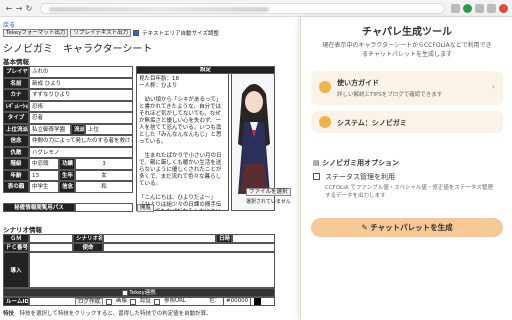 The width and height of the screenshot is (512, 320). Describe the element at coordinates (81, 72) in the screenshot. I see `field-input: ふれの` at that location.